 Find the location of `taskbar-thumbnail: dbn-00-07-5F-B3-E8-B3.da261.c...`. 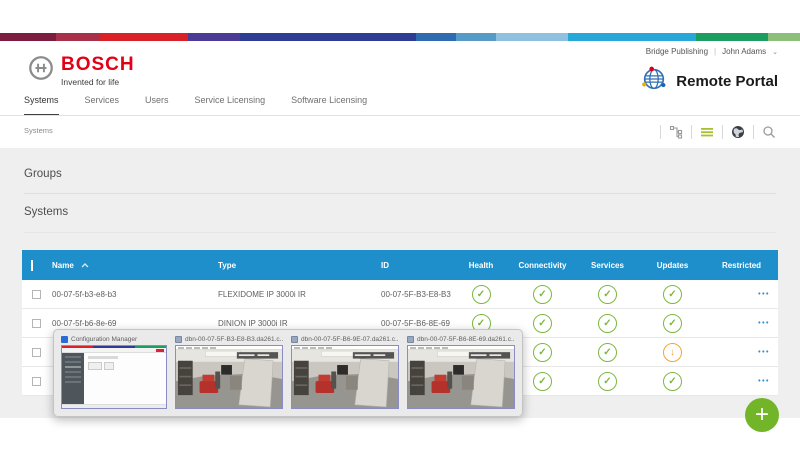

taskbar-thumbnail: dbn-00-07-5F-B3-E8-B3.da261.c... is located at coordinates (229, 371).